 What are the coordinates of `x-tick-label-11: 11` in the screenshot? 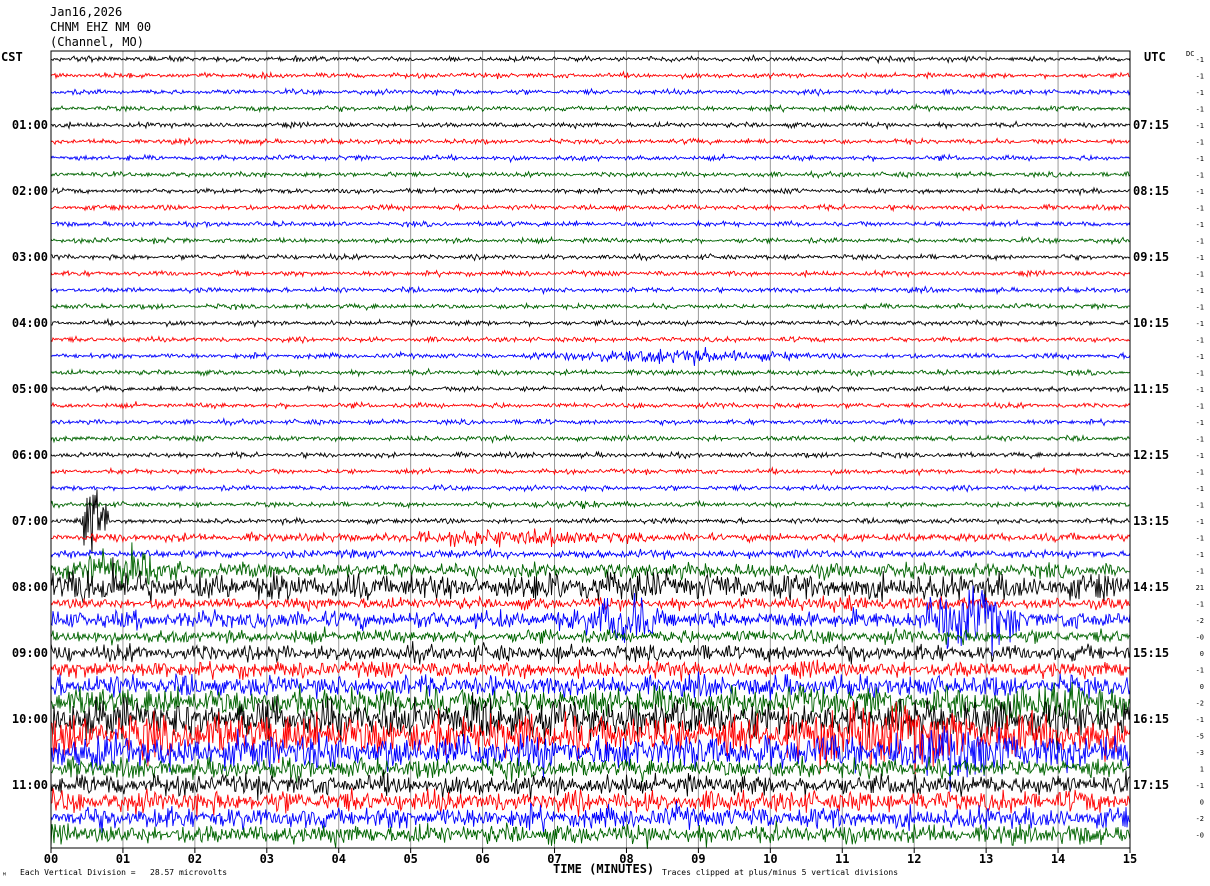 It's located at (842, 859).